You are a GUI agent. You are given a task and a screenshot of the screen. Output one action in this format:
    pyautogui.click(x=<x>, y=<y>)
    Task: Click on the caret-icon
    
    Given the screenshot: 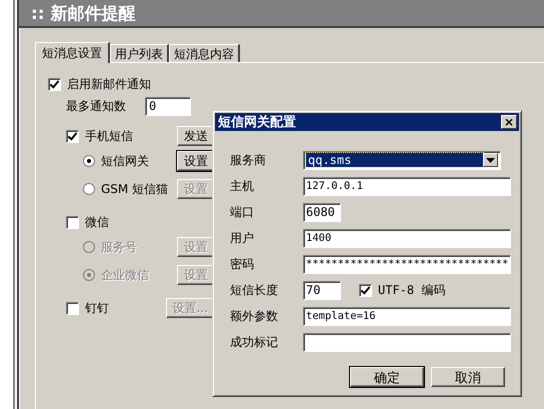 What is the action you would take?
    pyautogui.click(x=490, y=160)
    